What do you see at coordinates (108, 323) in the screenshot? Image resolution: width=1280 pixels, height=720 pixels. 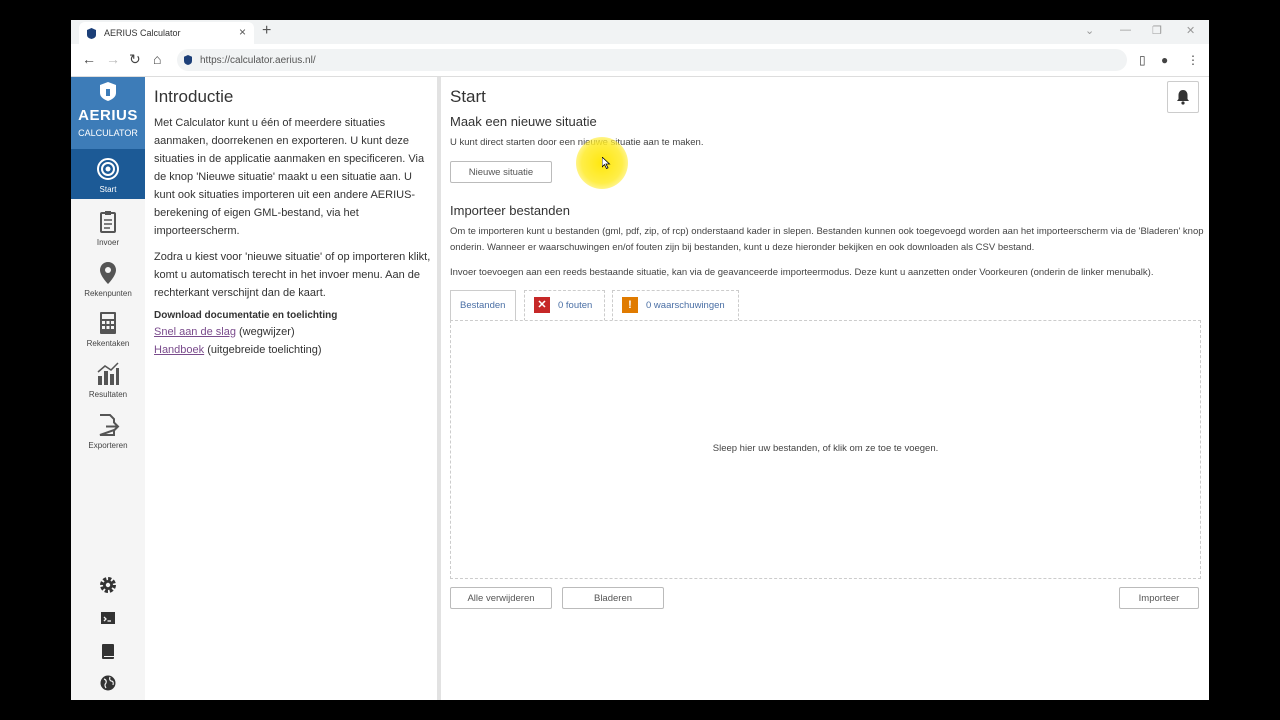 I see `calculator-icon` at bounding box center [108, 323].